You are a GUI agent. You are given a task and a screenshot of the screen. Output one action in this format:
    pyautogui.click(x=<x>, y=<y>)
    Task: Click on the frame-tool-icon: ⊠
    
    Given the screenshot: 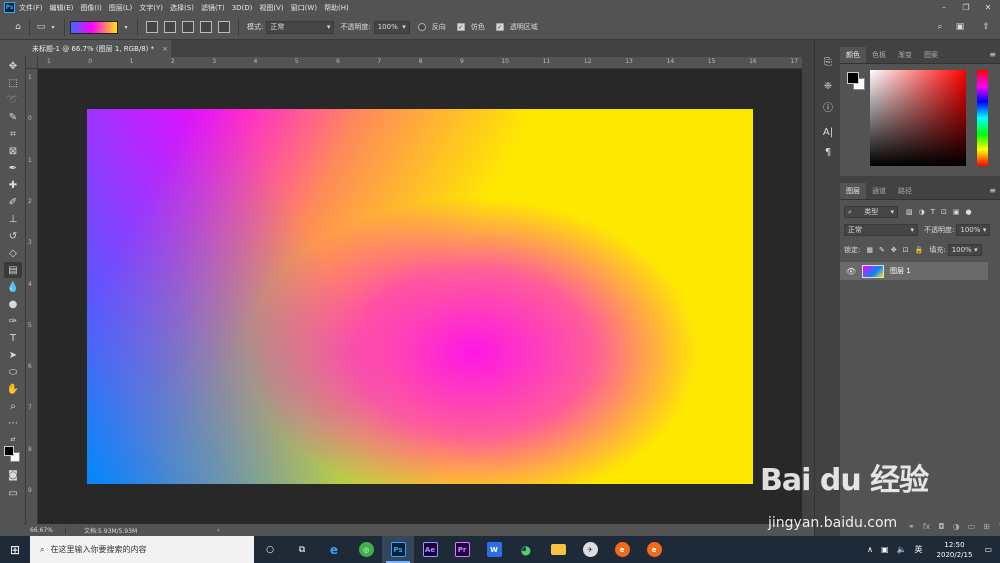 What is the action you would take?
    pyautogui.click(x=13, y=151)
    